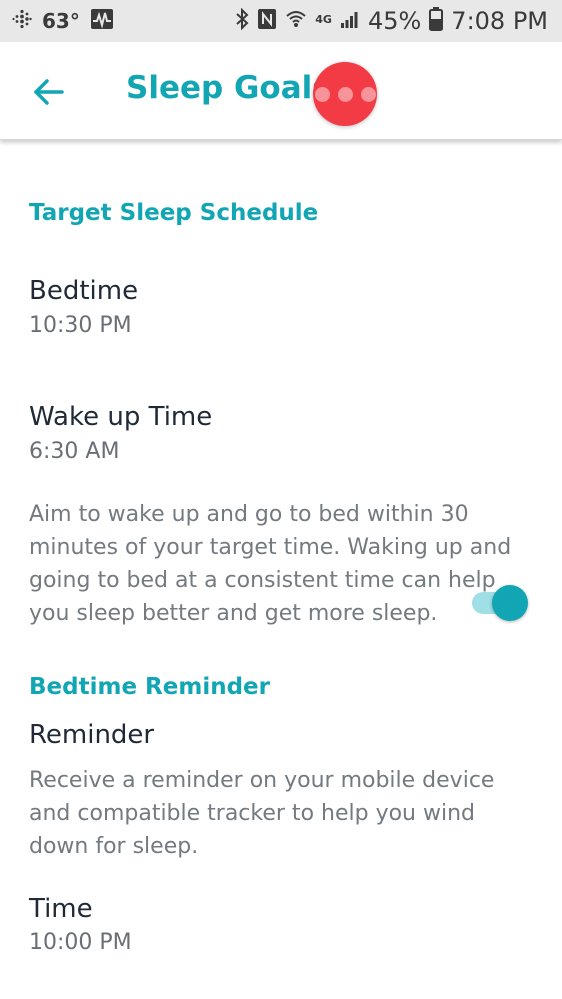 Image resolution: width=562 pixels, height=999 pixels. Describe the element at coordinates (350, 21) in the screenshot. I see `signal-strength-icon` at that location.